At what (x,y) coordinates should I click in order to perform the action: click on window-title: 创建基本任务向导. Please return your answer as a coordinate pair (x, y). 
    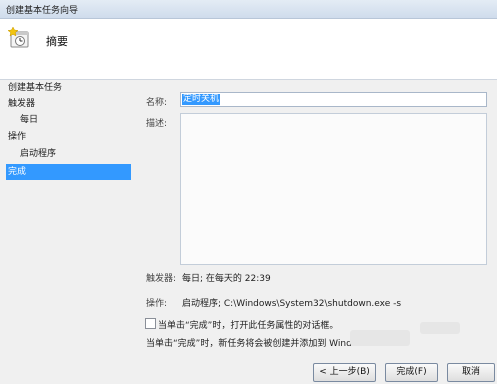
    Looking at the image, I should click on (42, 11).